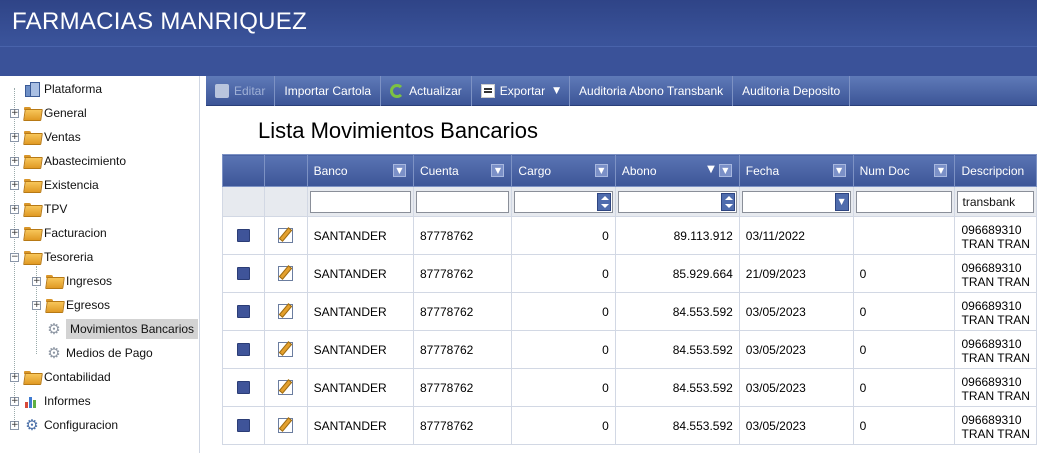 The height and width of the screenshot is (453, 1037). What do you see at coordinates (462, 201) in the screenshot?
I see `filter-cuenta-input` at bounding box center [462, 201].